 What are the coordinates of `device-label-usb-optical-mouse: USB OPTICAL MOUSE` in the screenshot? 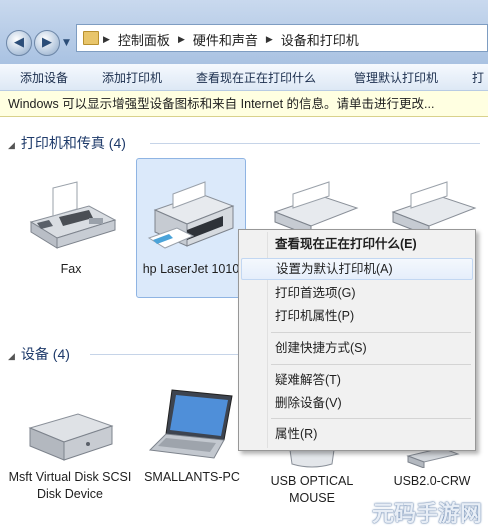 It's located at (312, 489).